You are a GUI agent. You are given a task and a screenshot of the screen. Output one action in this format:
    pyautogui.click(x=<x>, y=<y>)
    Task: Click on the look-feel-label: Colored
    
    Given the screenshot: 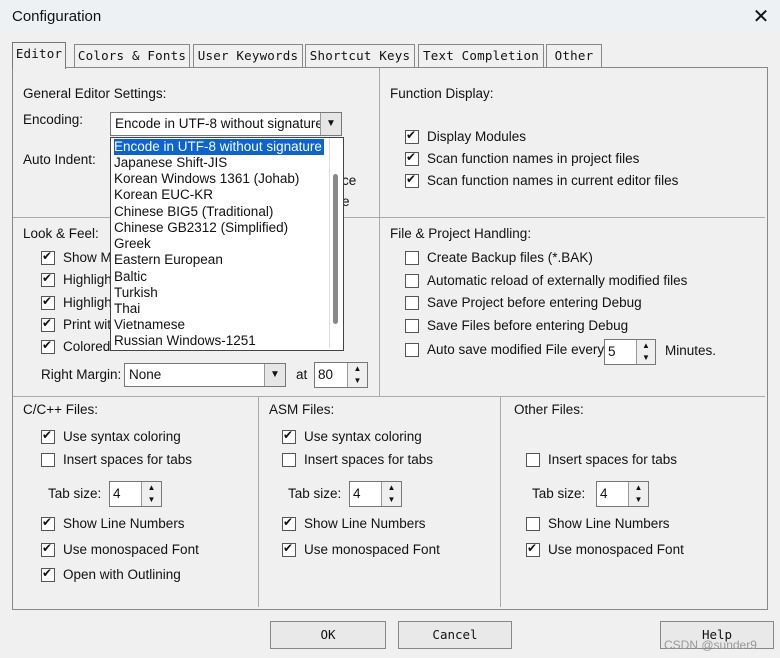 What is the action you would take?
    pyautogui.click(x=87, y=346)
    